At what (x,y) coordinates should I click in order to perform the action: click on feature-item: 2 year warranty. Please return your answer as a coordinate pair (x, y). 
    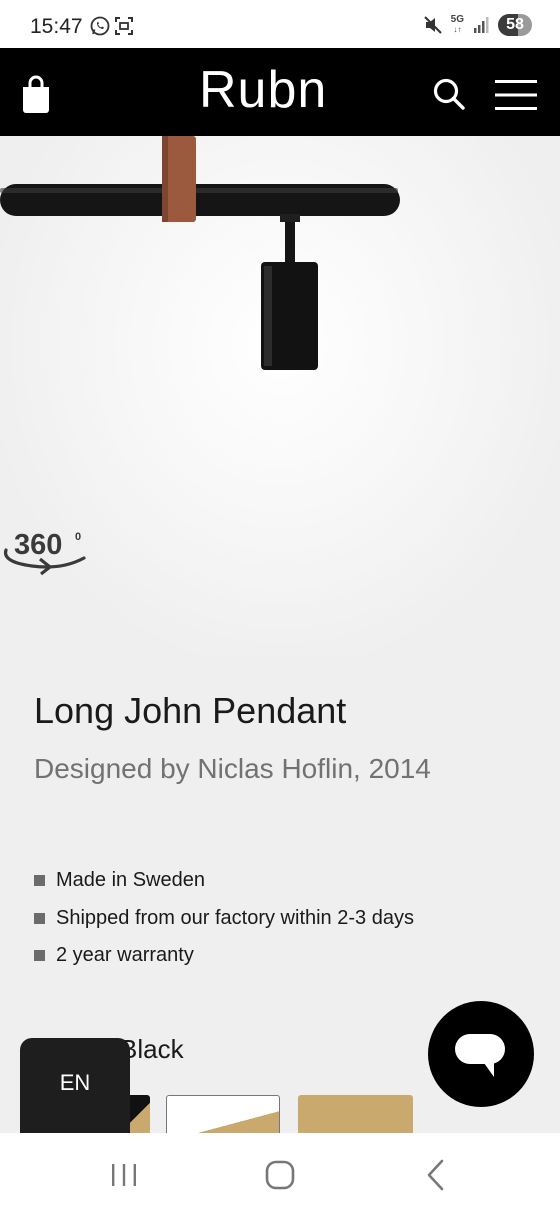
    Looking at the image, I should click on (224, 956).